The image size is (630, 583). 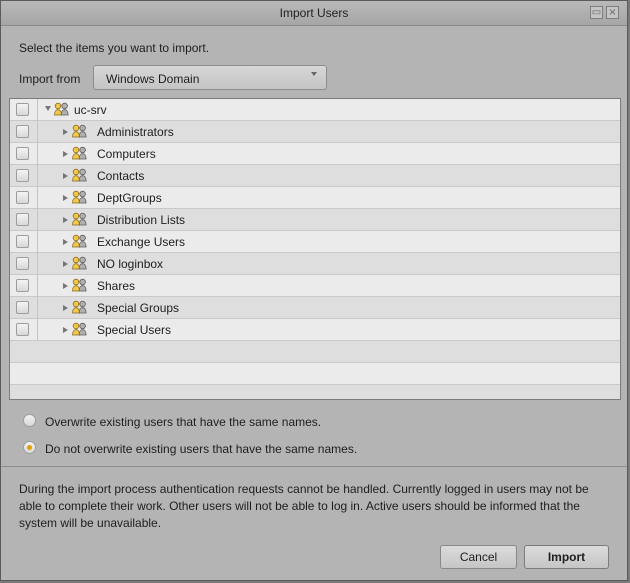 I want to click on tree-root-row: uc-srv, so click(x=315, y=110).